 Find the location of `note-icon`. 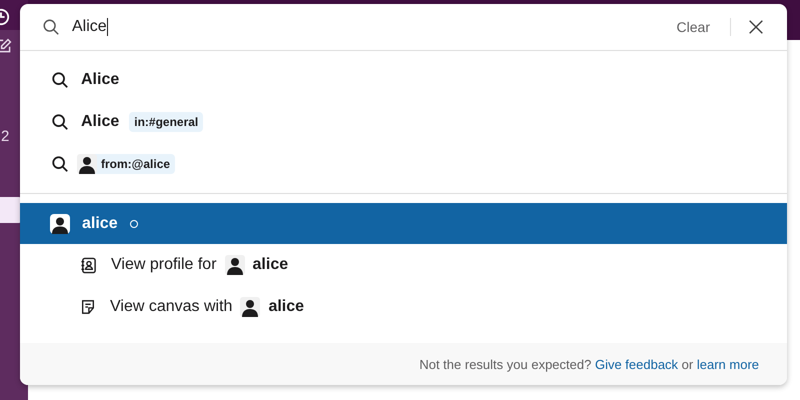

note-icon is located at coordinates (88, 307).